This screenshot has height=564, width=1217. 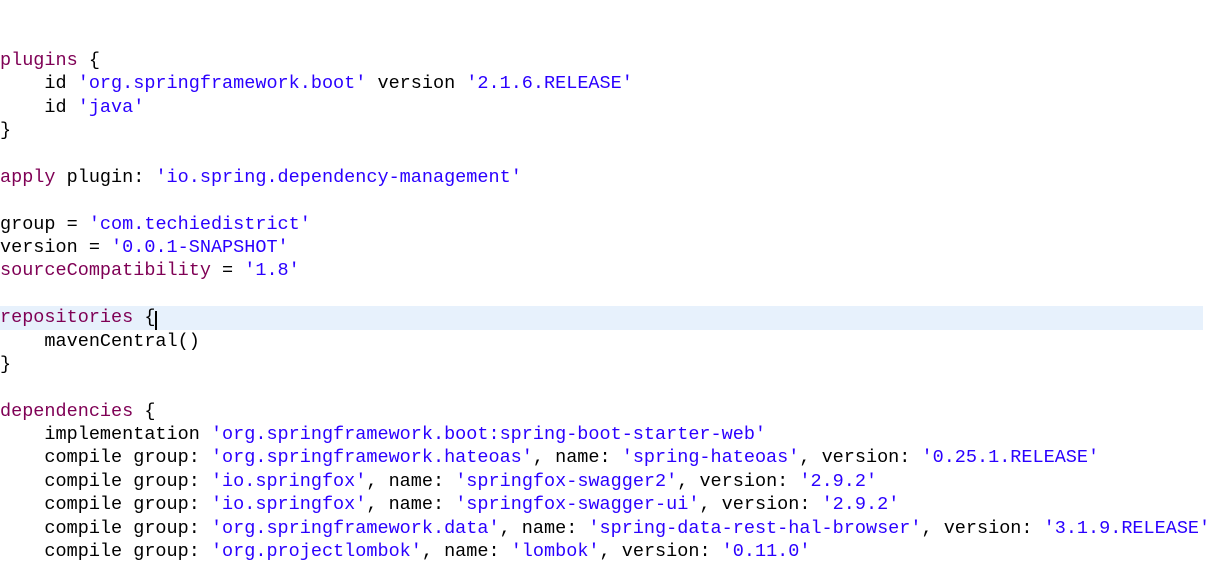 What do you see at coordinates (316, 552) in the screenshot?
I see `string-token: 'org.projectlombok'` at bounding box center [316, 552].